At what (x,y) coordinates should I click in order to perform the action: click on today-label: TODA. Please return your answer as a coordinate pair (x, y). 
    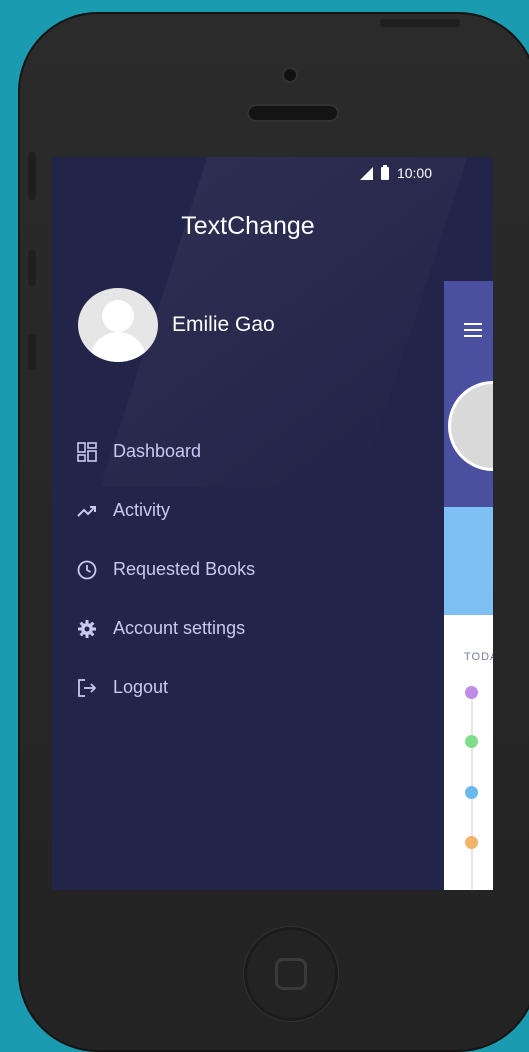
    Looking at the image, I should click on (478, 657).